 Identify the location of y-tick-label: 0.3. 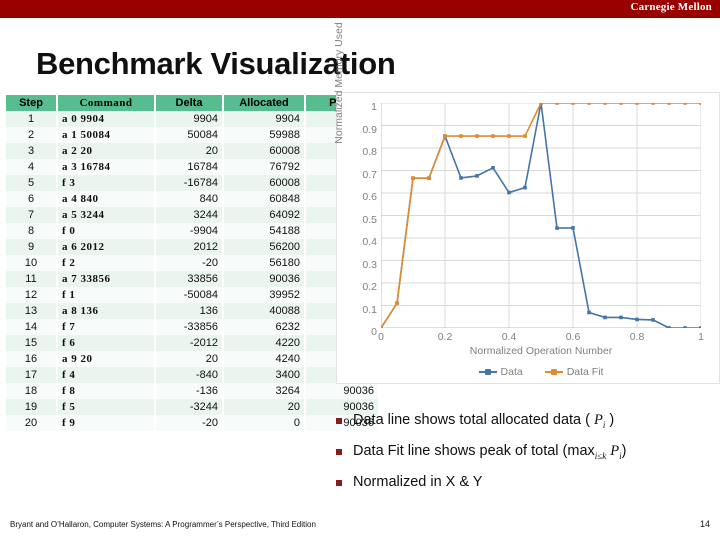
(369, 264).